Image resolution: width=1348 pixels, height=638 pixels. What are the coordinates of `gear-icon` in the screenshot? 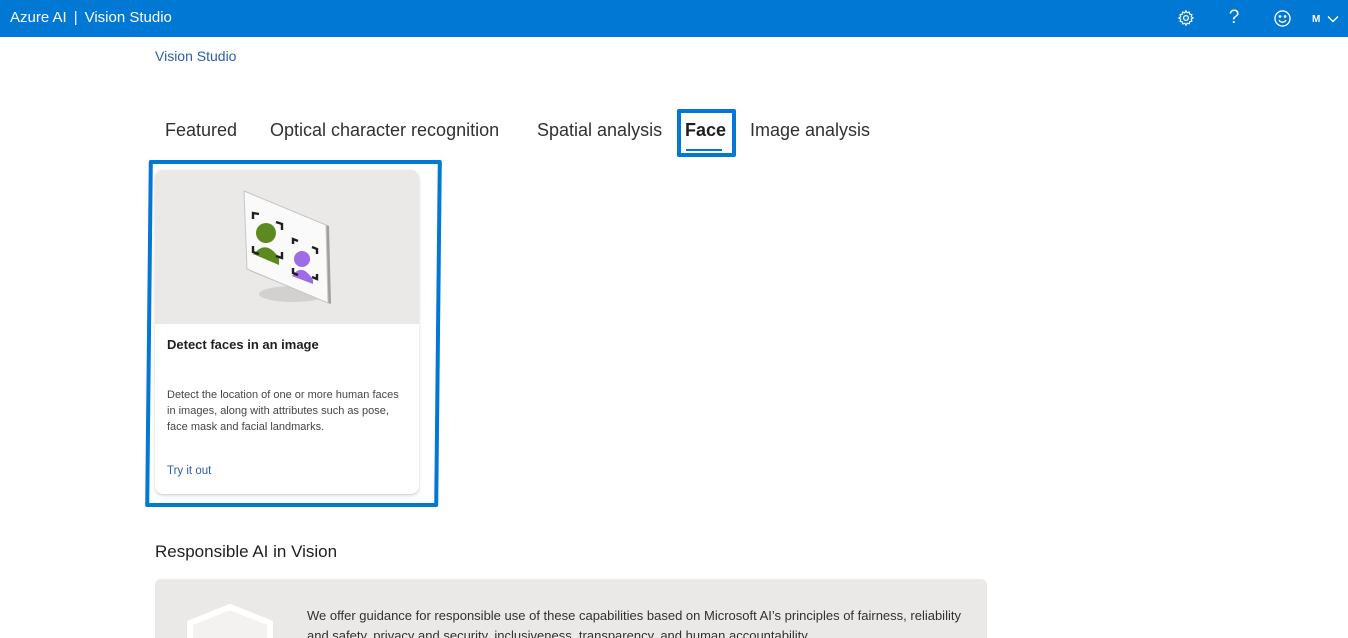 It's located at (1186, 18).